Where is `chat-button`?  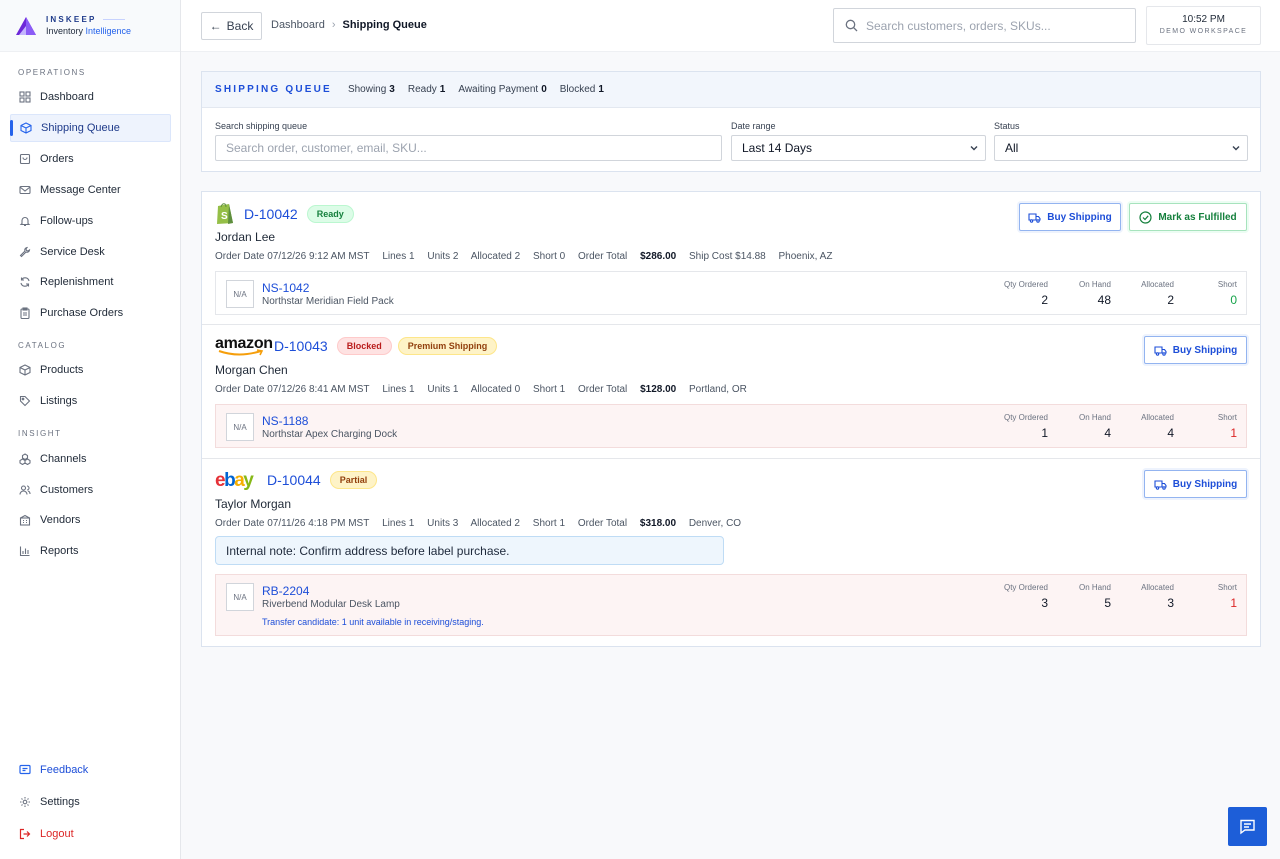
chat-button is located at coordinates (1247, 826).